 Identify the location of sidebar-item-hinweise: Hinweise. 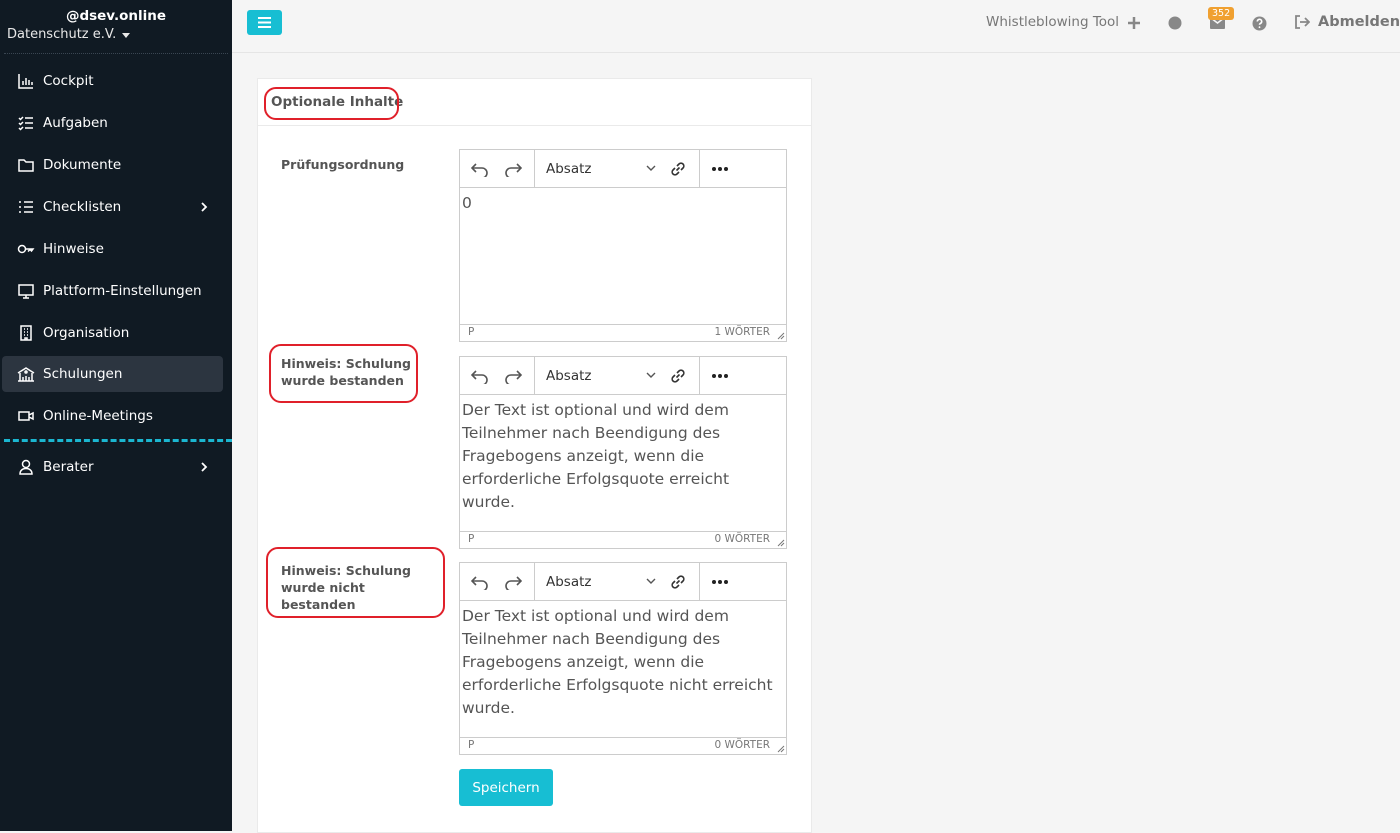
(112, 249).